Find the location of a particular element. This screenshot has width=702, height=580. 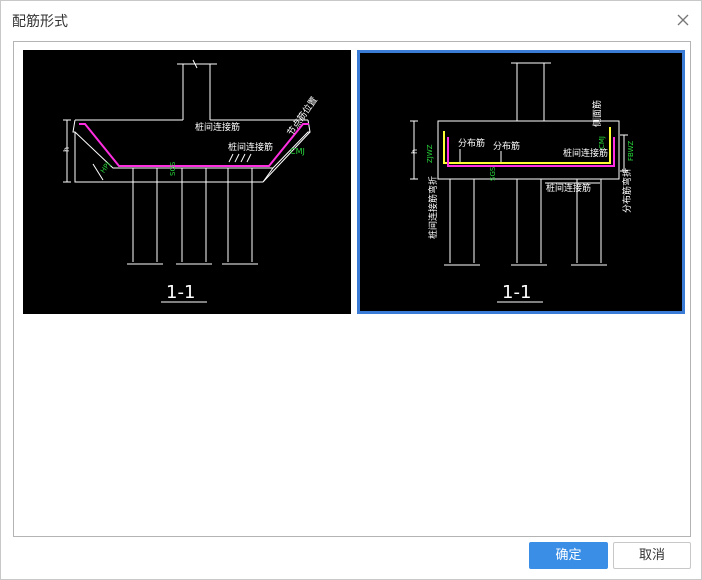

label-diag: 节点筋位置 is located at coordinates (302, 116).